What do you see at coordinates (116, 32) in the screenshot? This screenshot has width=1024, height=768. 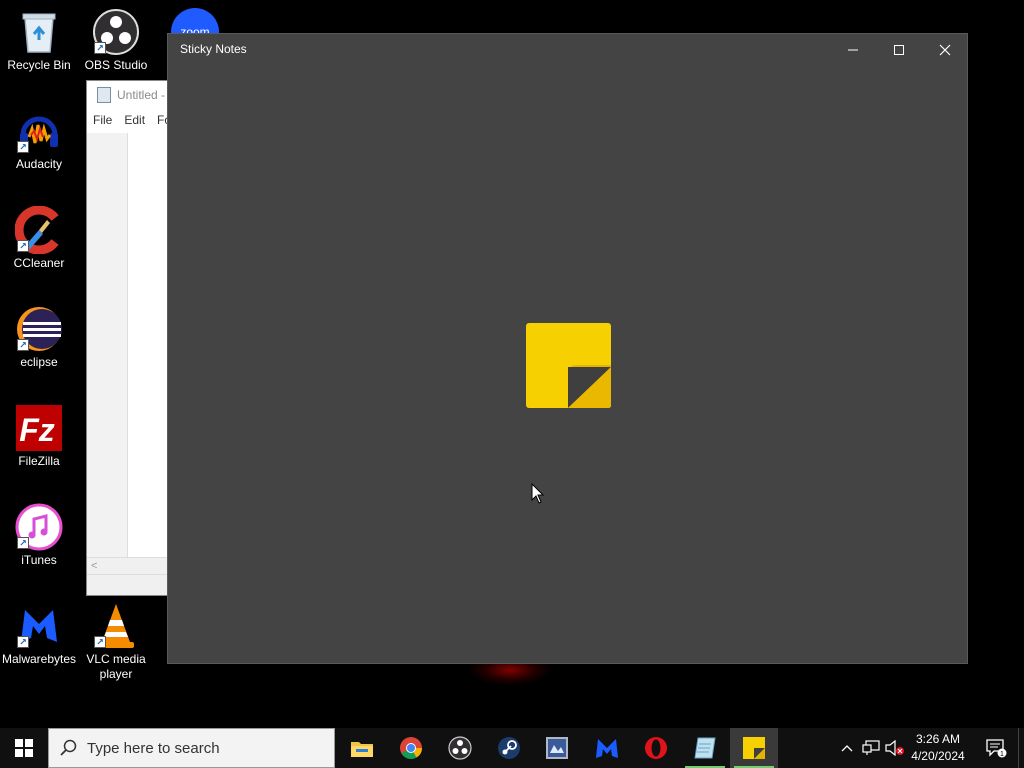 I see `obs-studio-icon: ↗` at bounding box center [116, 32].